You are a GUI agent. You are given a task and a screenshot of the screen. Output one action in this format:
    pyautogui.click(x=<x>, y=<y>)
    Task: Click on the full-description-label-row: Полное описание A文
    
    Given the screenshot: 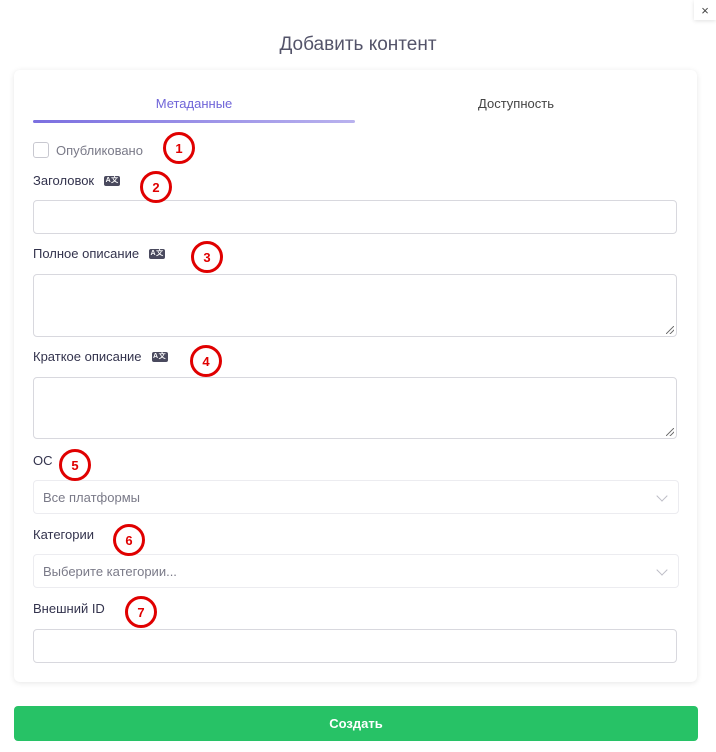 What is the action you would take?
    pyautogui.click(x=99, y=253)
    